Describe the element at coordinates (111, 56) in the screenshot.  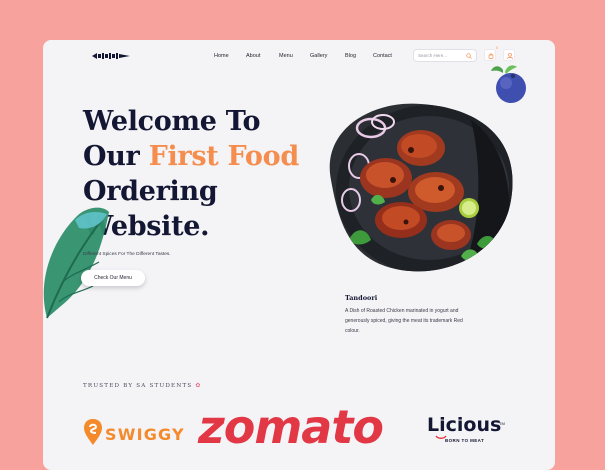
I see `site-logo` at that location.